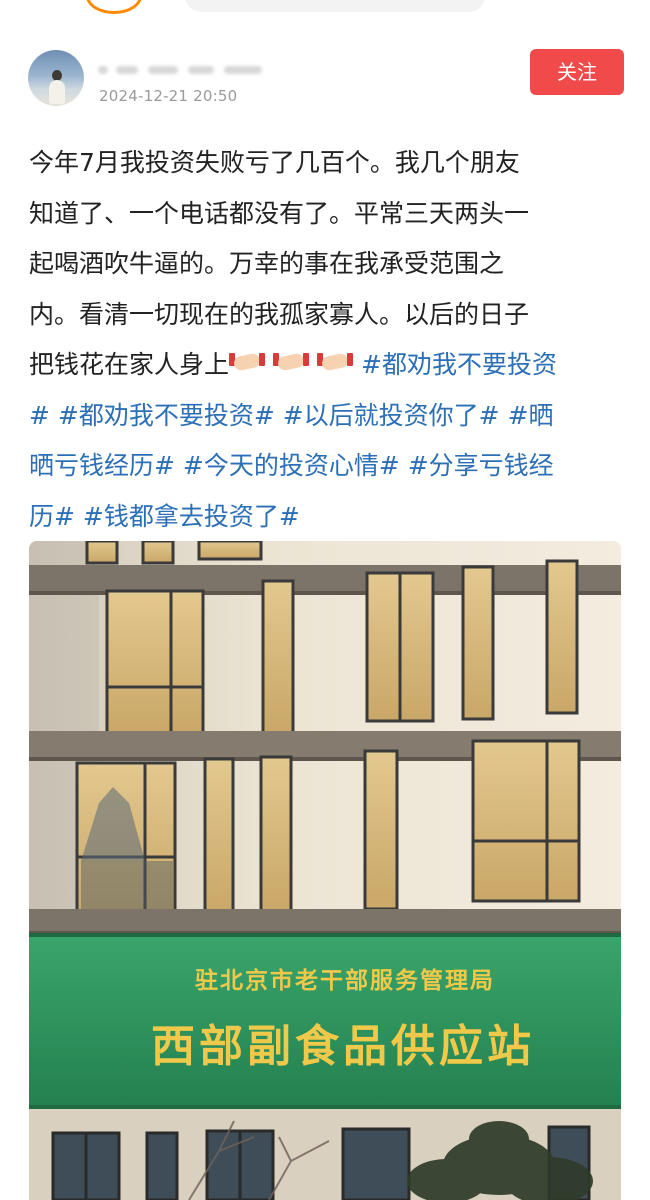 The width and height of the screenshot is (650, 1200). Describe the element at coordinates (274, 162) in the screenshot. I see `post-line-1: 今年7月我投资失败亏了几百个。我几个朋友` at that location.